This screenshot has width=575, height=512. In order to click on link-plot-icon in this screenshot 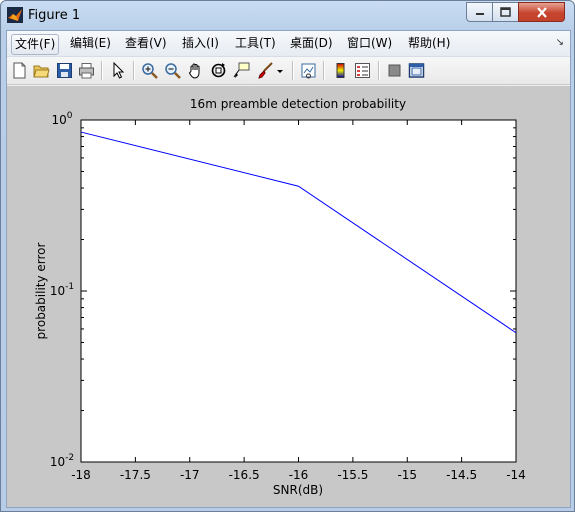, I will do `click(308, 70)`.